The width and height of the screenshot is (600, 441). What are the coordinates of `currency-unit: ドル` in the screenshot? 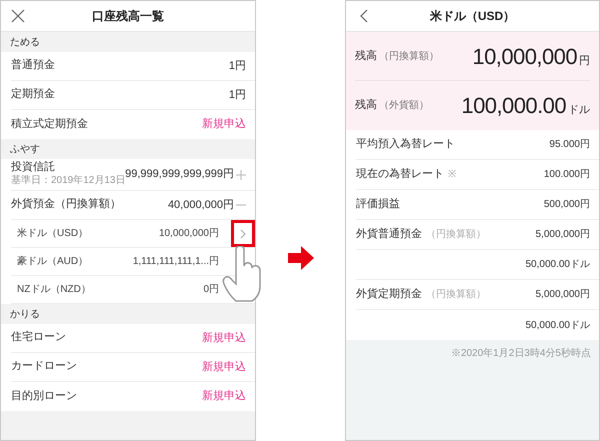 It's located at (579, 110).